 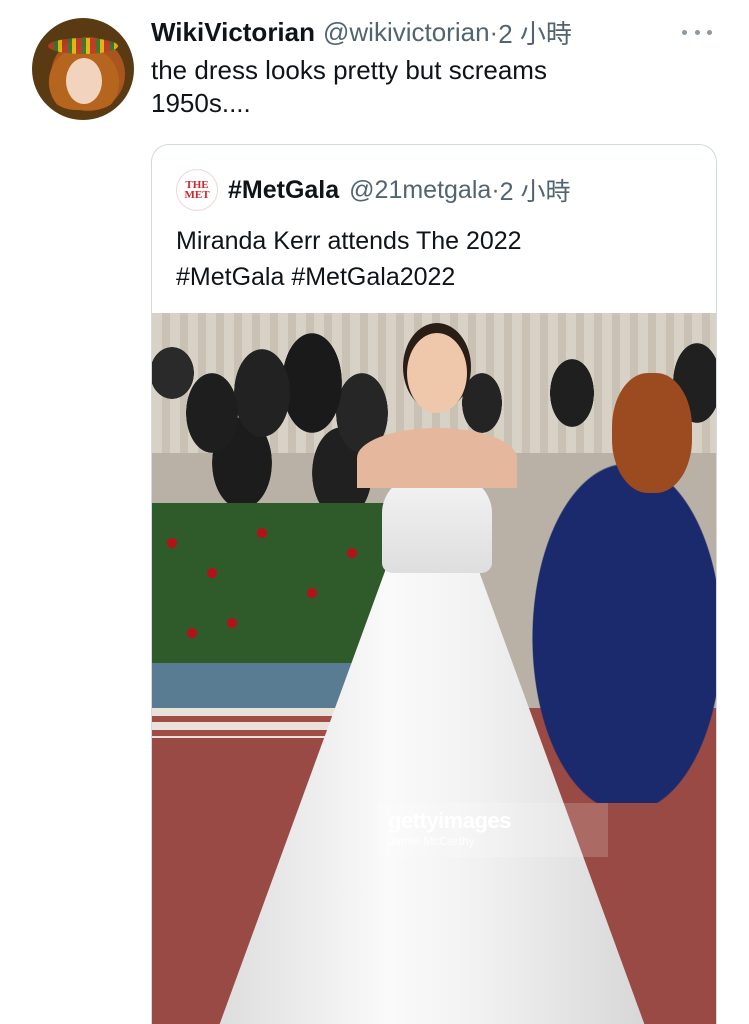 I want to click on tweet-text-line: the dress looks pretty but screams, so click(x=349, y=70).